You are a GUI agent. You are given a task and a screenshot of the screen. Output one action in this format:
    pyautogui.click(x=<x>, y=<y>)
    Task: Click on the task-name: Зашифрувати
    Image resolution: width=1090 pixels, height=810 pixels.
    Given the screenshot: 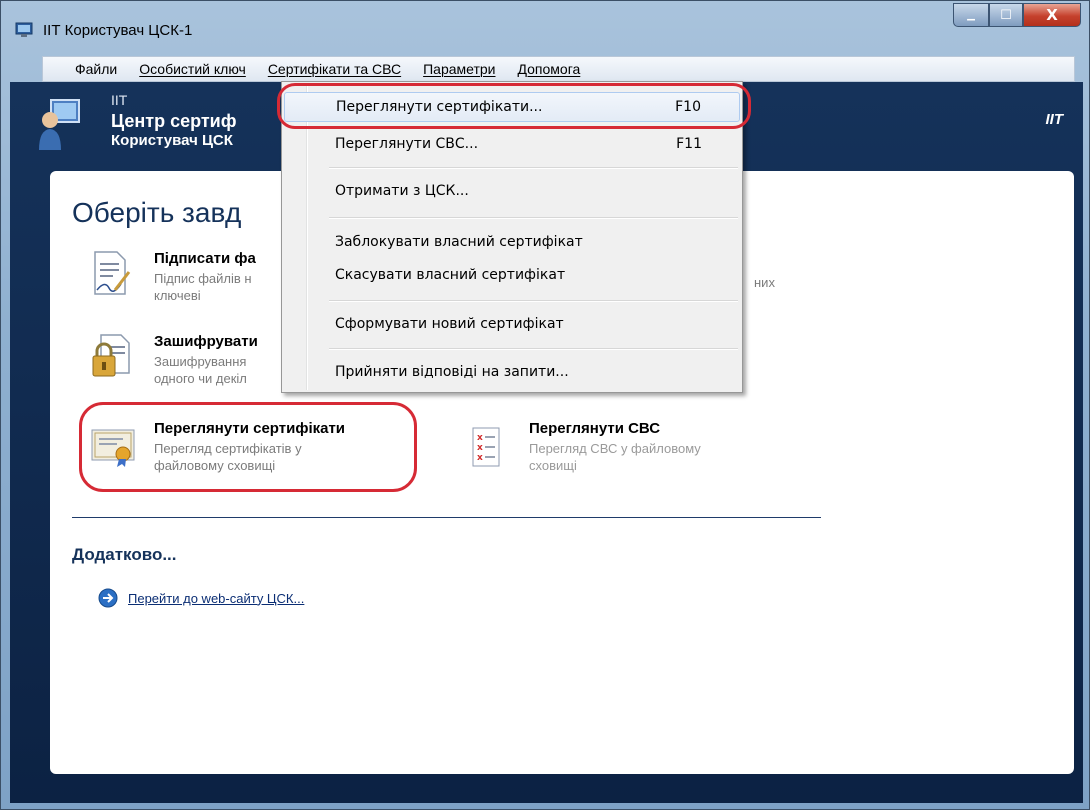 What is the action you would take?
    pyautogui.click(x=206, y=341)
    